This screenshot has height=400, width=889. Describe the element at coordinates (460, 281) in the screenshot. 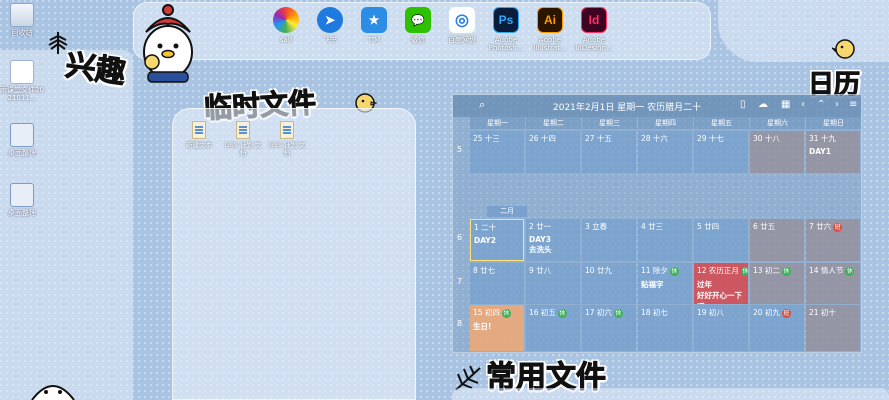

I see `week-number: 7` at that location.